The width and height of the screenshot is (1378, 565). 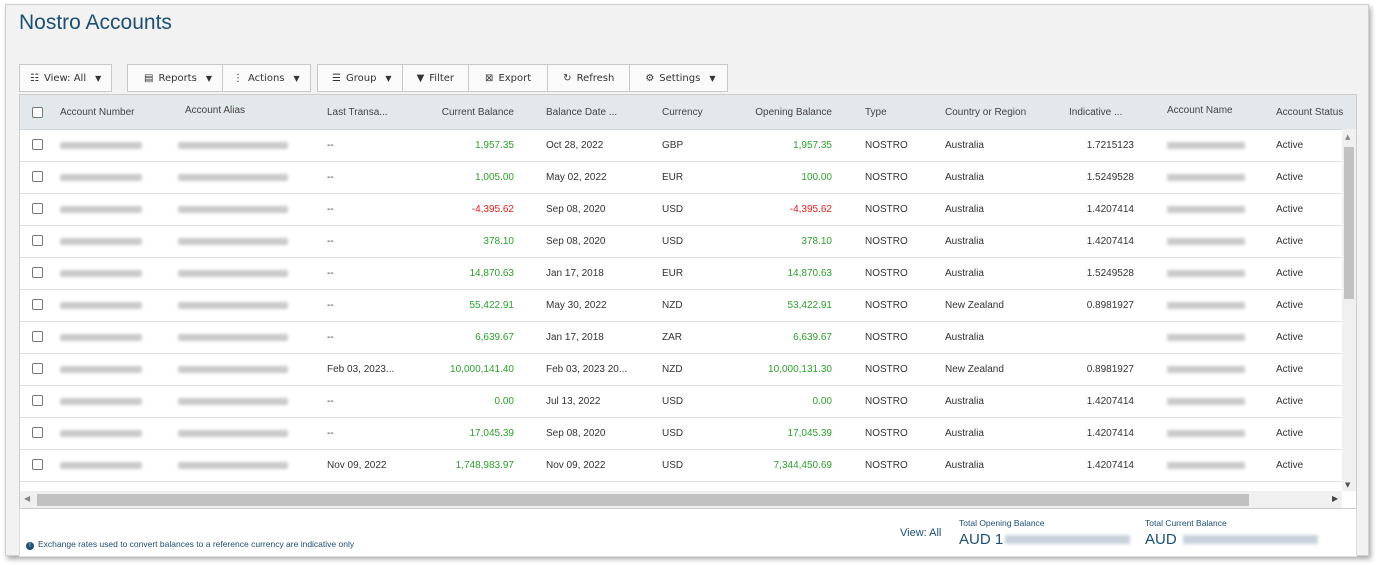 What do you see at coordinates (464, 112) in the screenshot?
I see `col-current-balance: Current Balance` at bounding box center [464, 112].